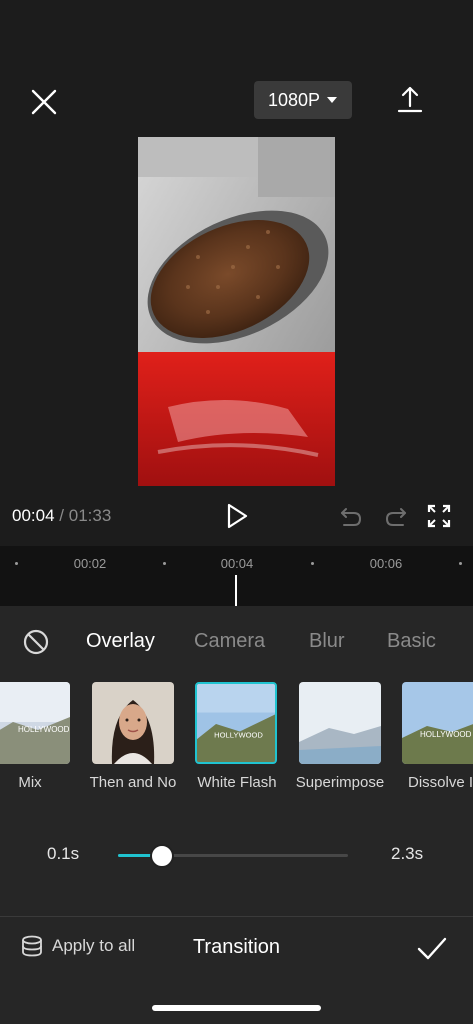 The width and height of the screenshot is (473, 1024). Describe the element at coordinates (236, 1008) in the screenshot. I see `home-indicator` at that location.